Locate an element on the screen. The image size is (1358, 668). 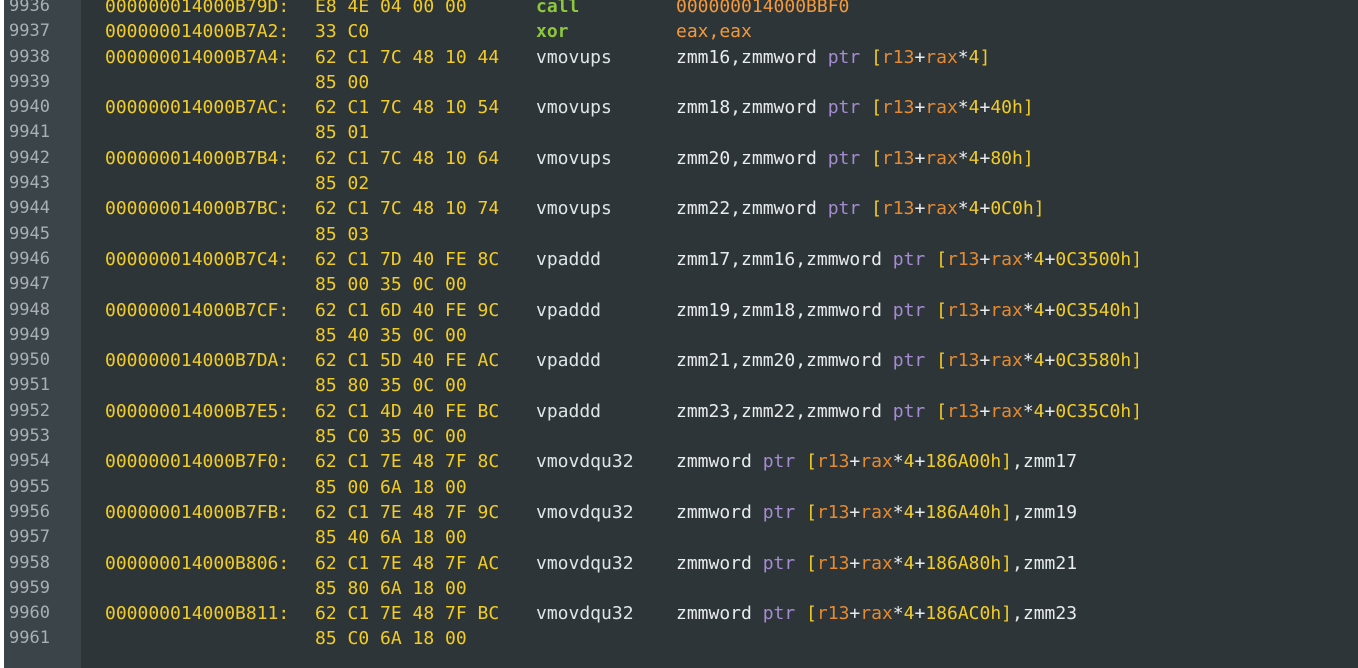
operands: zmm16,zmmword ptr [r13+rax*4] is located at coordinates (833, 57).